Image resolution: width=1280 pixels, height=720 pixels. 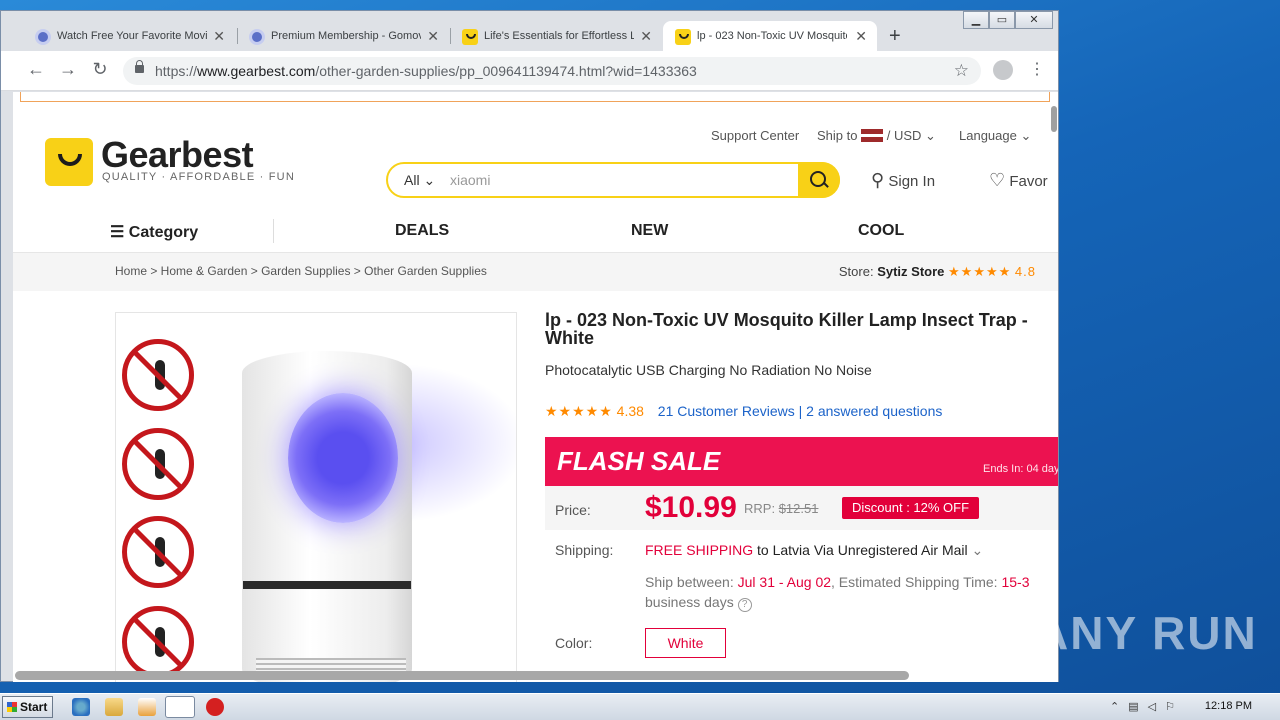 I want to click on app-icon, so click(x=215, y=707).